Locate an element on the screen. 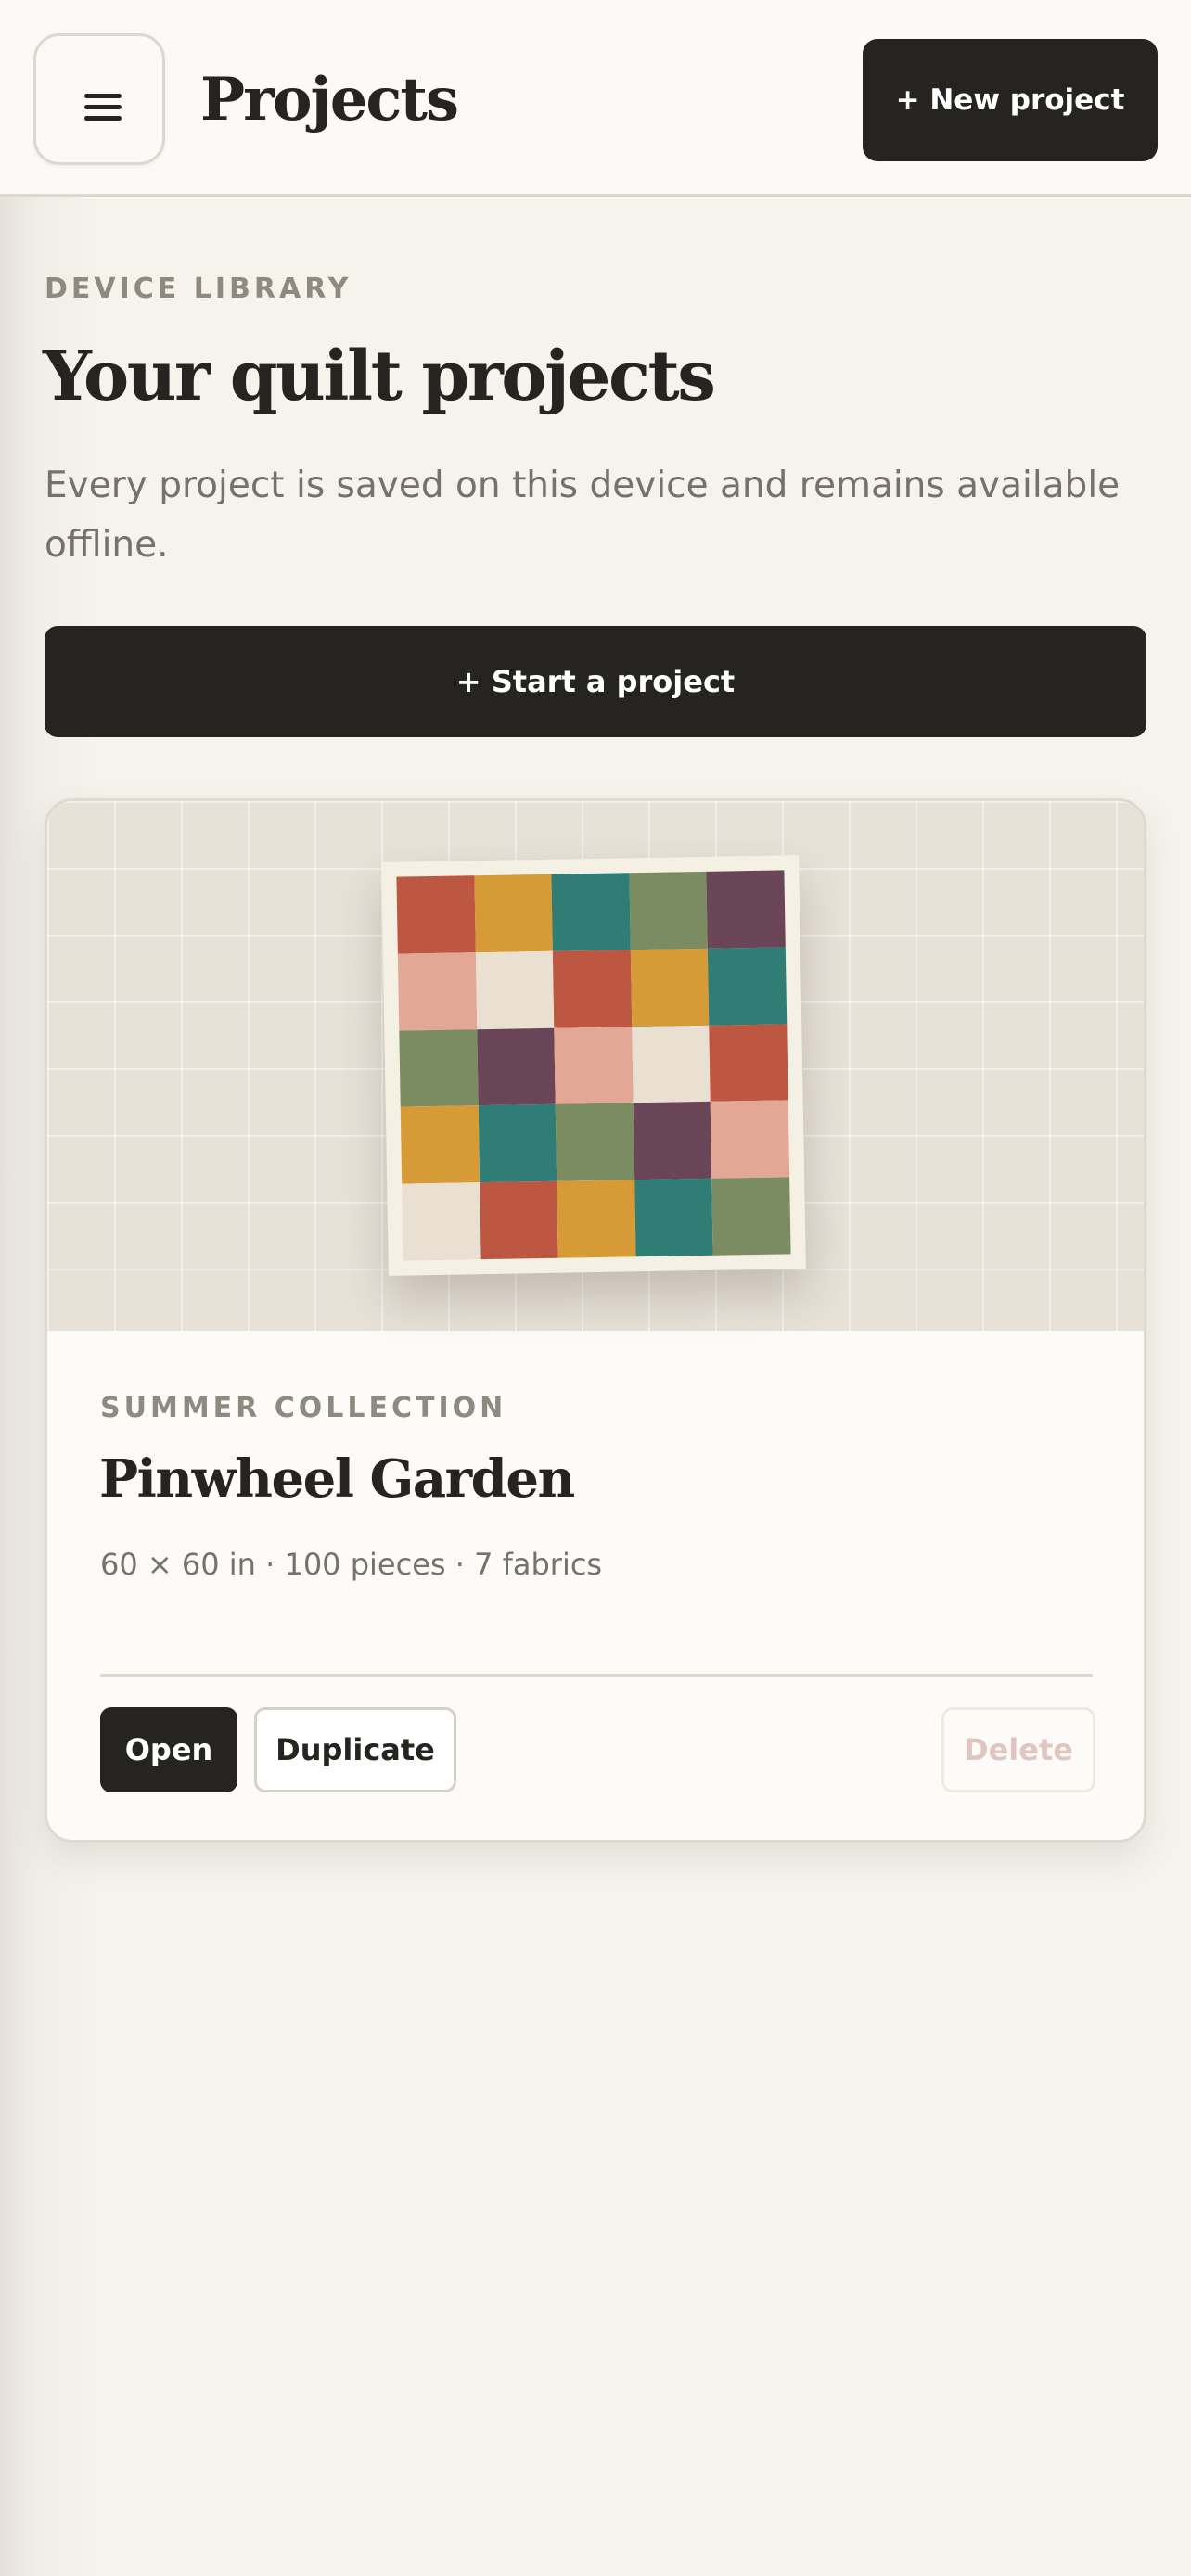  delete-button: Delete is located at coordinates (1018, 1749).